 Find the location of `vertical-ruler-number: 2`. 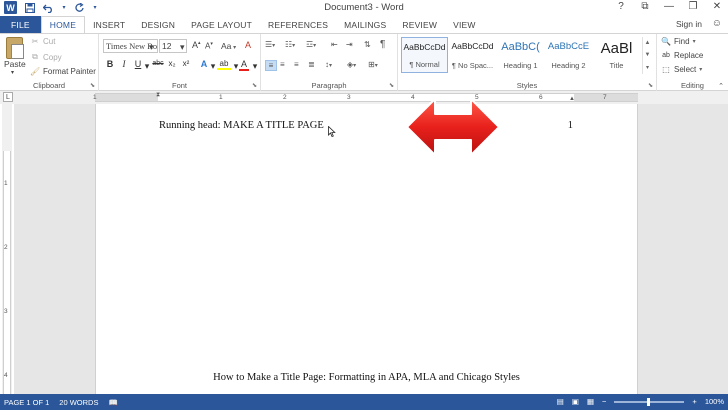

vertical-ruler-number: 2 is located at coordinates (6, 247).